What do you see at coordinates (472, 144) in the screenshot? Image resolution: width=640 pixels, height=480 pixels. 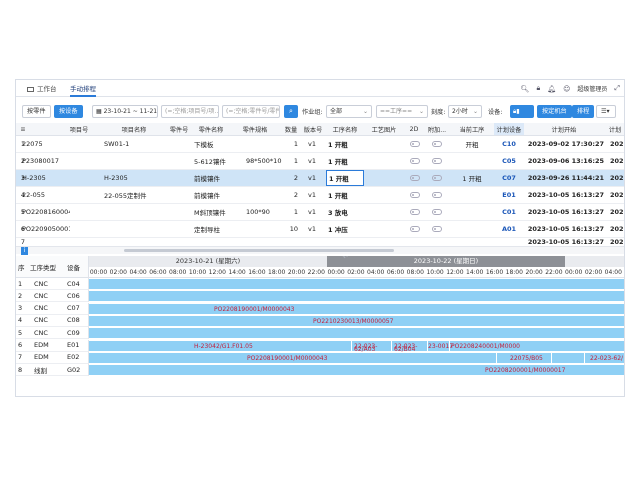 I see `cell-cur: 开粗` at bounding box center [472, 144].